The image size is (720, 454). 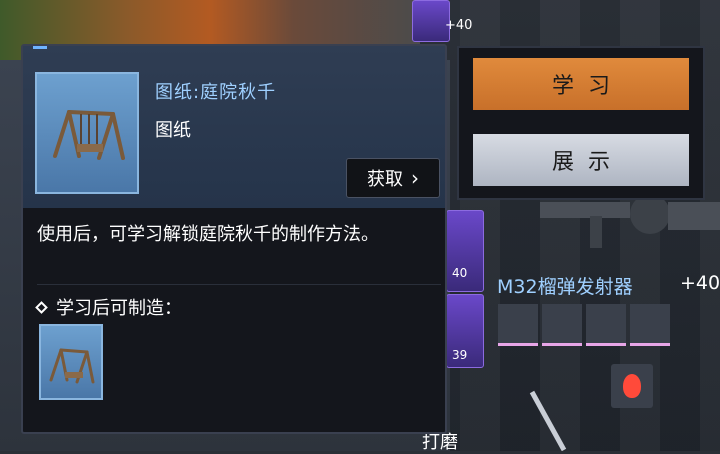 I want to click on weapon-name: M32榴弹发射器, so click(x=565, y=287).